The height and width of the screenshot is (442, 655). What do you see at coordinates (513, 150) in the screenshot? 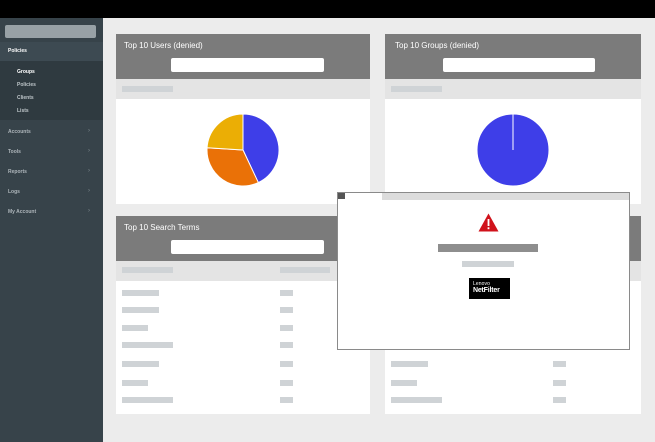
I see `groups-pie-chart` at bounding box center [513, 150].